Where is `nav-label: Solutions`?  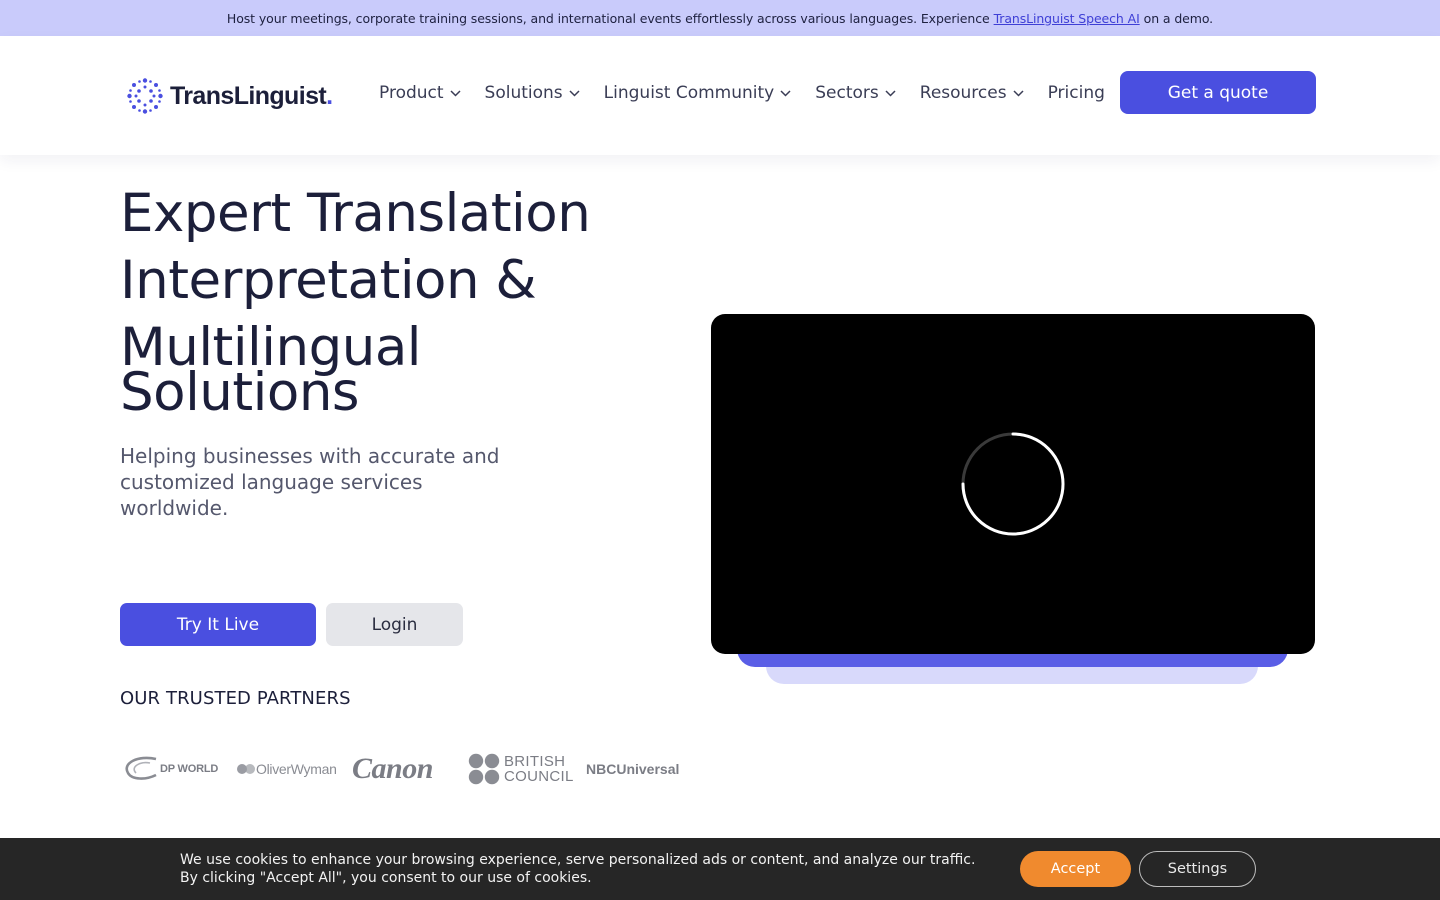
nav-label: Solutions is located at coordinates (523, 93).